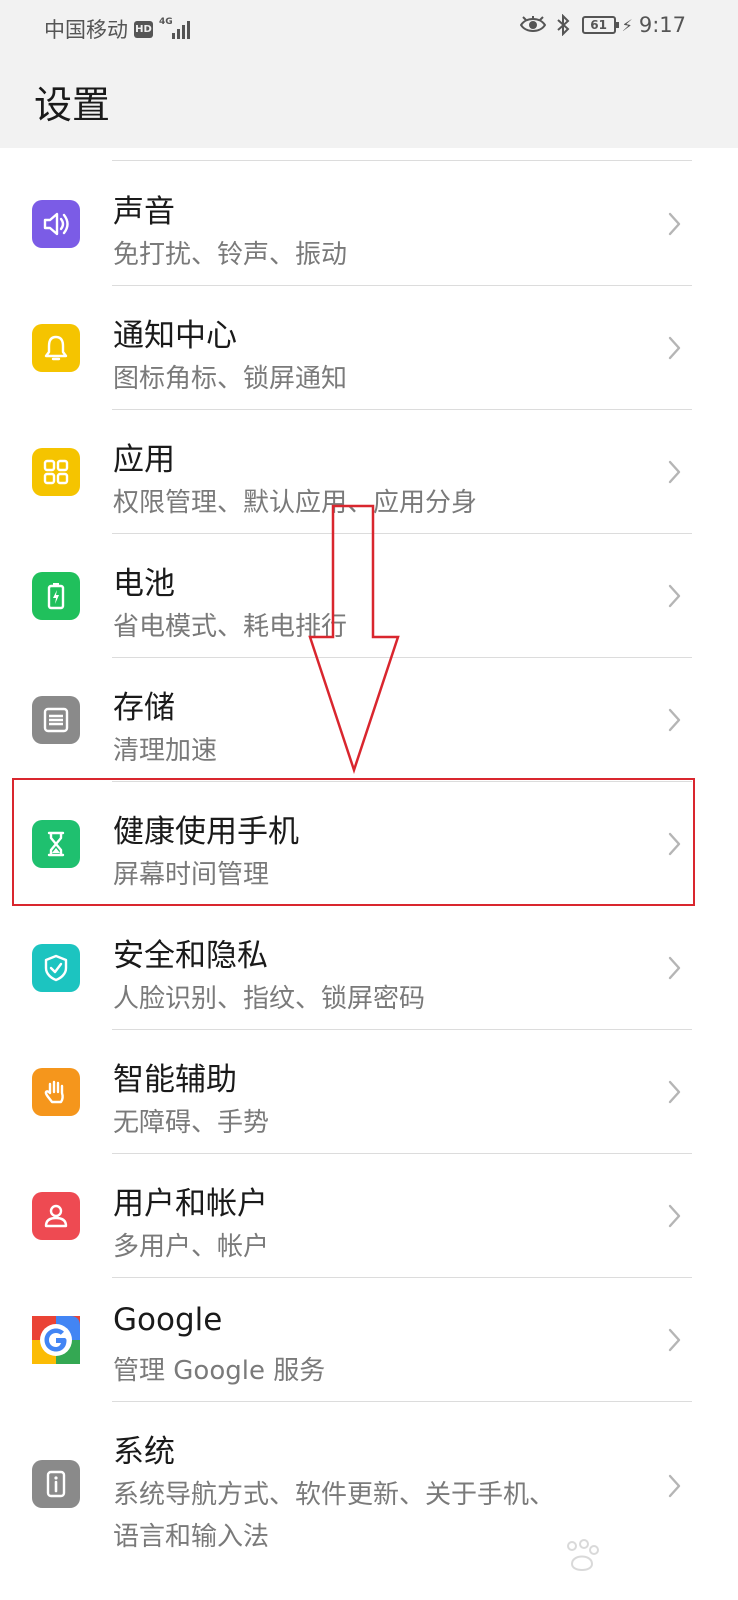 Image resolution: width=738 pixels, height=1600 pixels. Describe the element at coordinates (369, 1092) in the screenshot. I see `settings-item-accessibility: 智能辅助 无障碍、手势` at that location.